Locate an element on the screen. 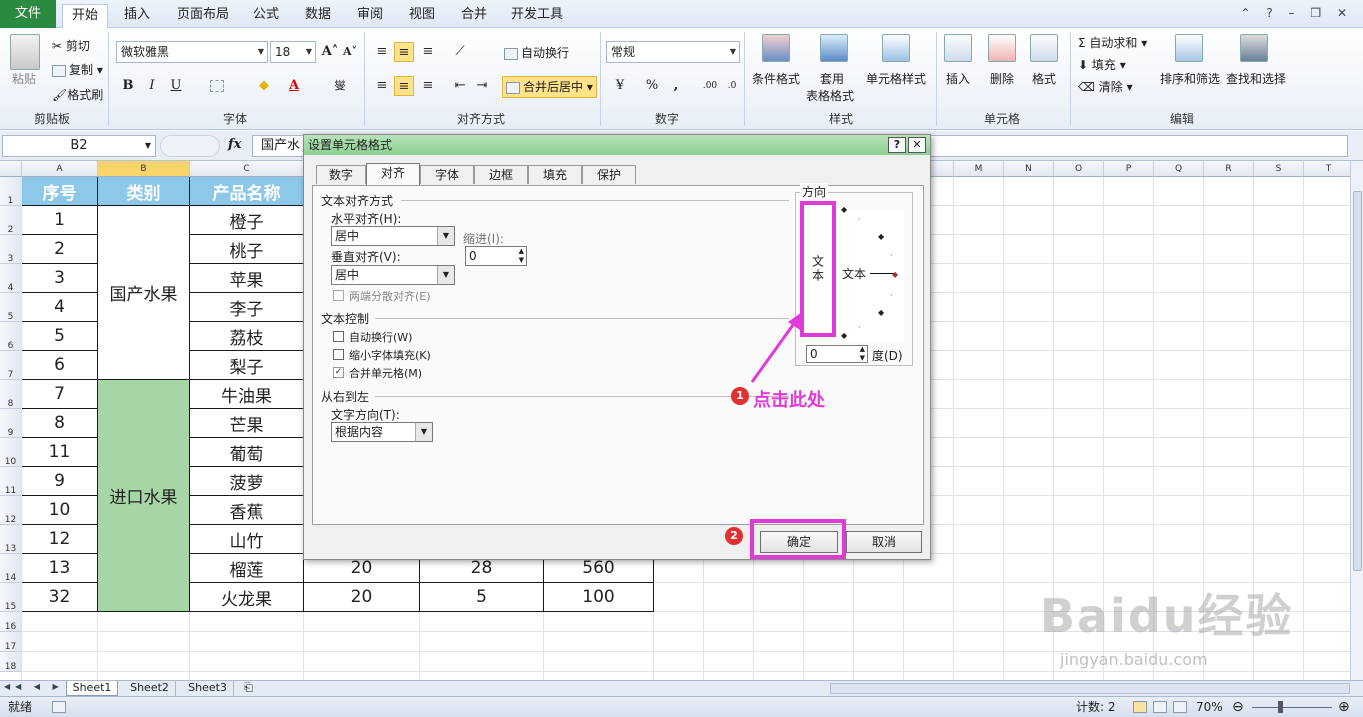 This screenshot has width=1363, height=717. tab-page-layout: 页面布局 is located at coordinates (203, 16).